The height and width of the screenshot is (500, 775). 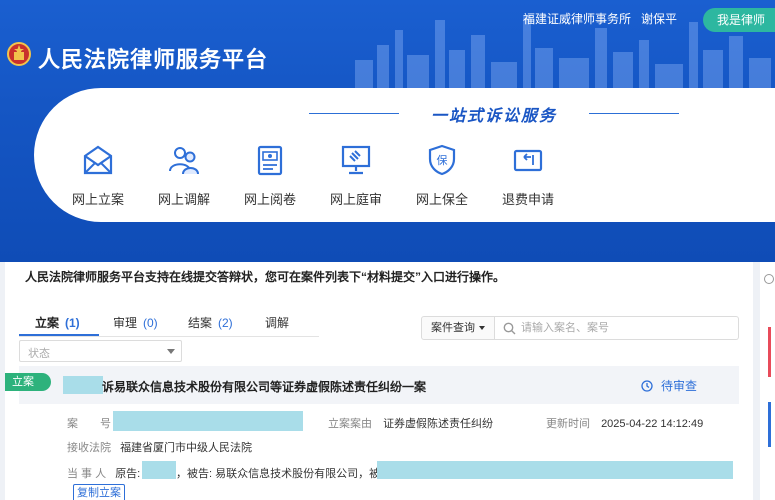 What do you see at coordinates (200, 323) in the screenshot?
I see `tab-label: 结案` at bounding box center [200, 323].